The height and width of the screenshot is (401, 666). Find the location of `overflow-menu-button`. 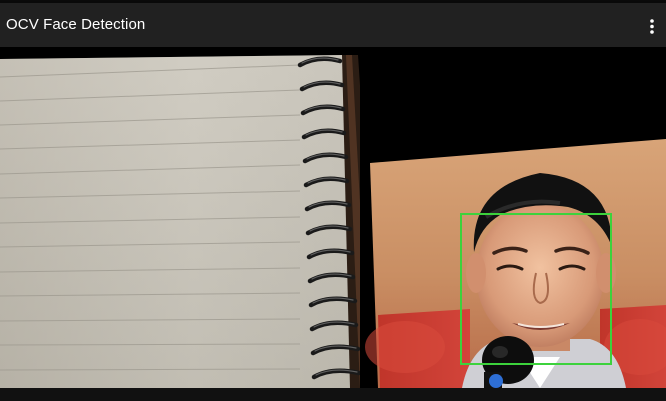

overflow-menu-button is located at coordinates (652, 26).